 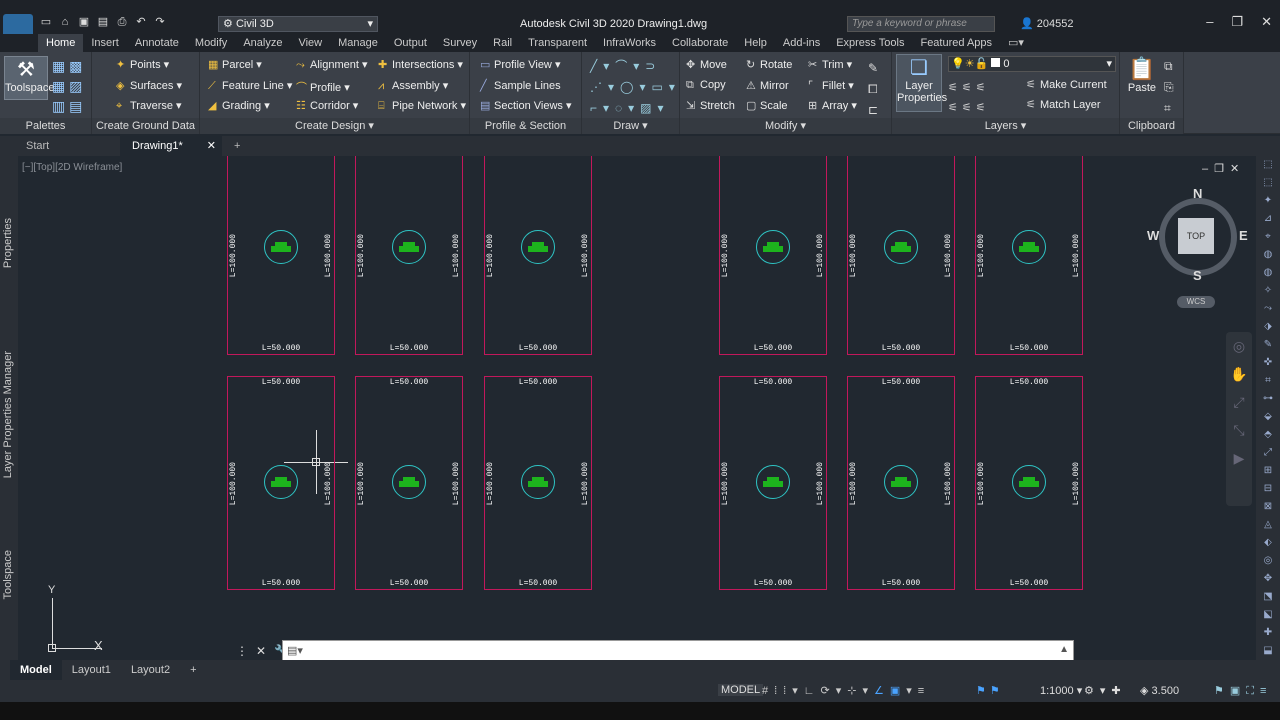 I want to click on tab-model: Model, so click(x=36, y=670).